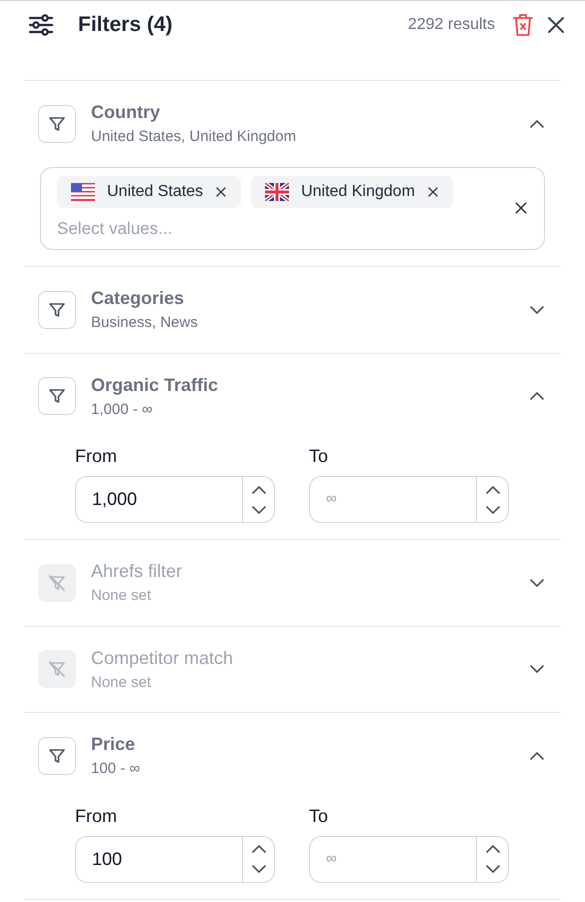 Image resolution: width=585 pixels, height=902 pixels. What do you see at coordinates (292, 123) in the screenshot?
I see `section-header: Country United States, United Kingdom` at bounding box center [292, 123].